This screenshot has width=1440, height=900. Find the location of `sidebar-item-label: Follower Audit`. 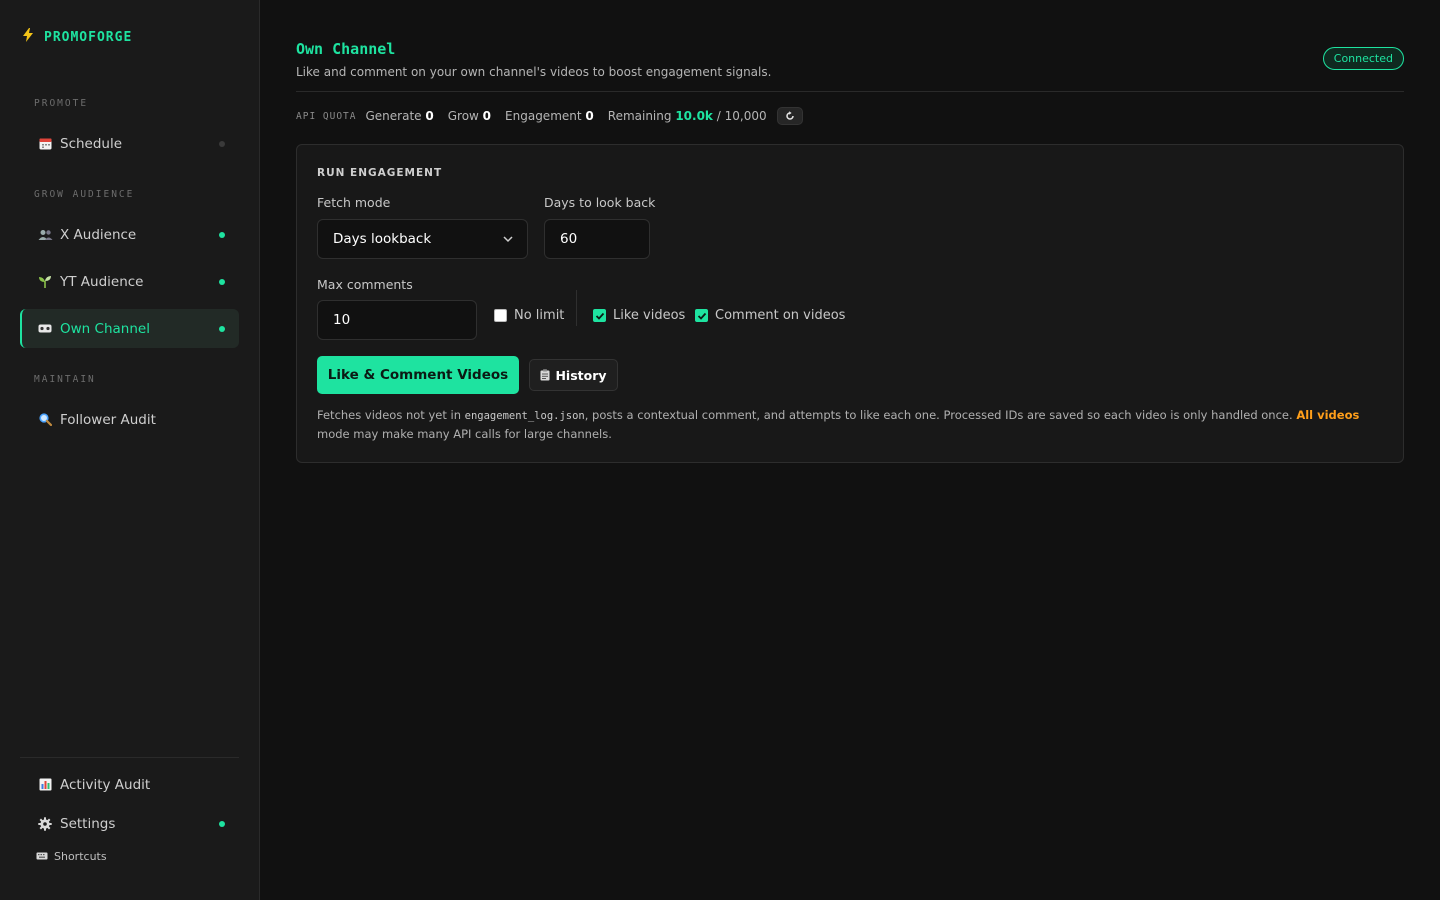

sidebar-item-label: Follower Audit is located at coordinates (108, 419).